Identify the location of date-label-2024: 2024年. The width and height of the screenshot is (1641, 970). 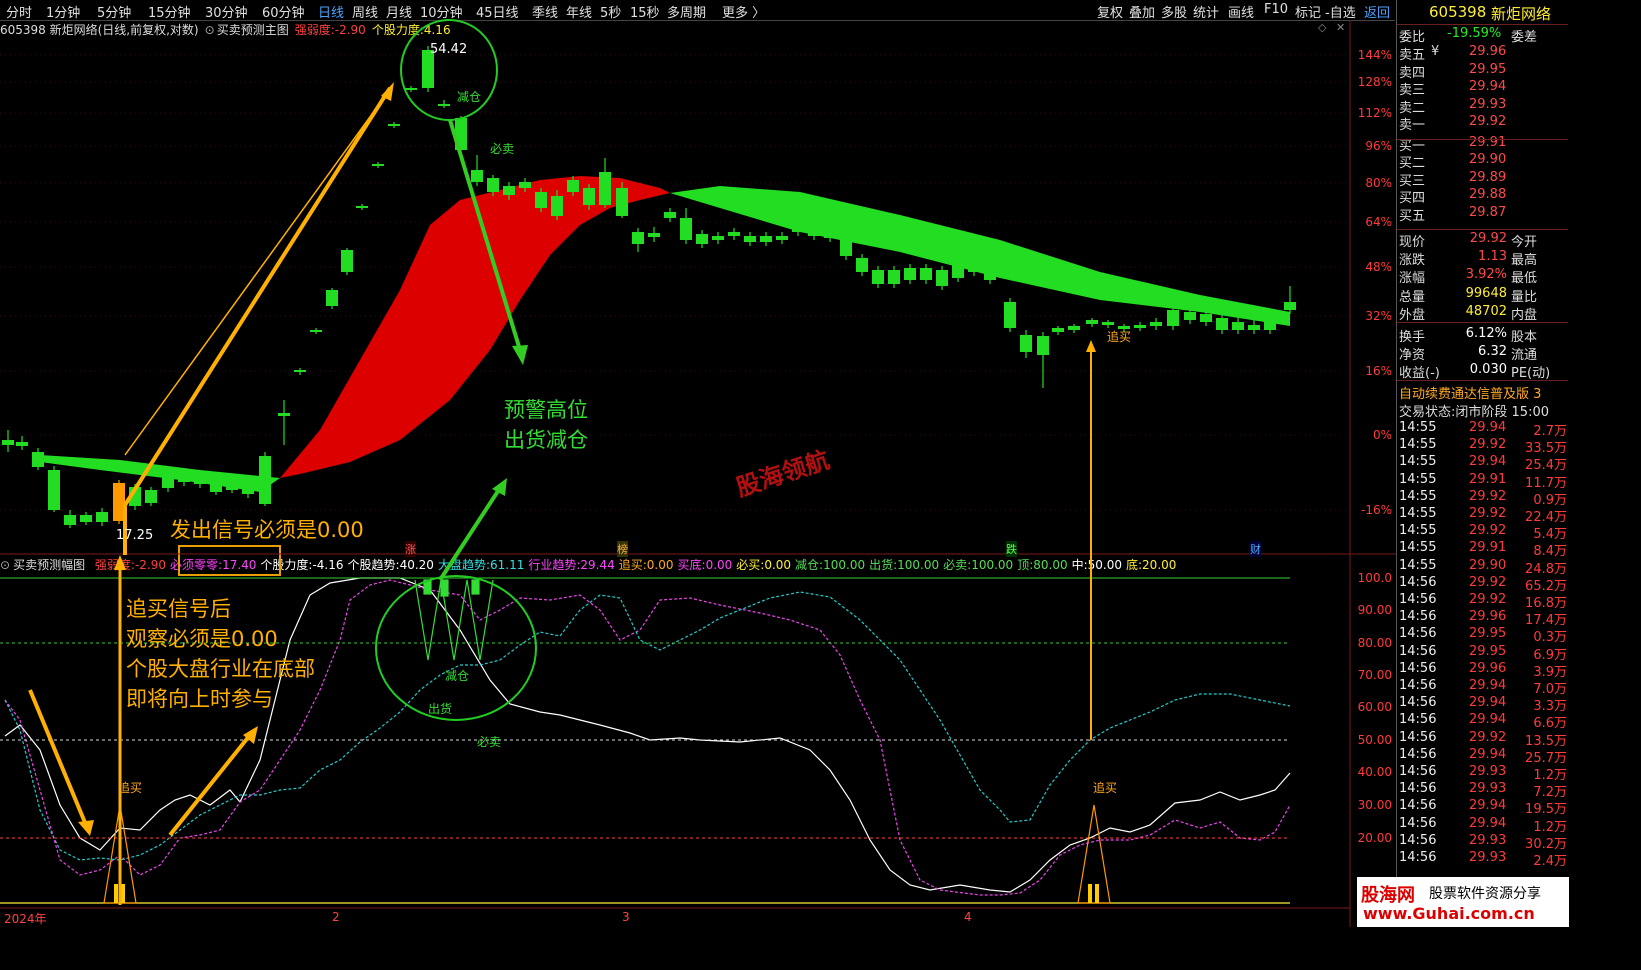
(25, 919).